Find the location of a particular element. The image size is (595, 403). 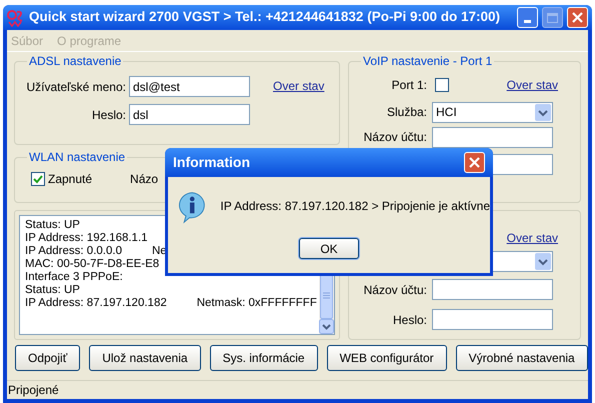

log-line: Netmask: 0xFFFFFFFF is located at coordinates (256, 303).